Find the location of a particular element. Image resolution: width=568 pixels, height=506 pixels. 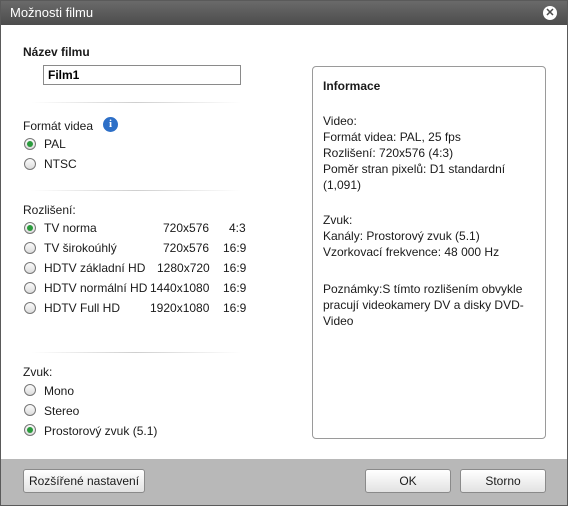

radio-hdtv-normal is located at coordinates (30, 288).